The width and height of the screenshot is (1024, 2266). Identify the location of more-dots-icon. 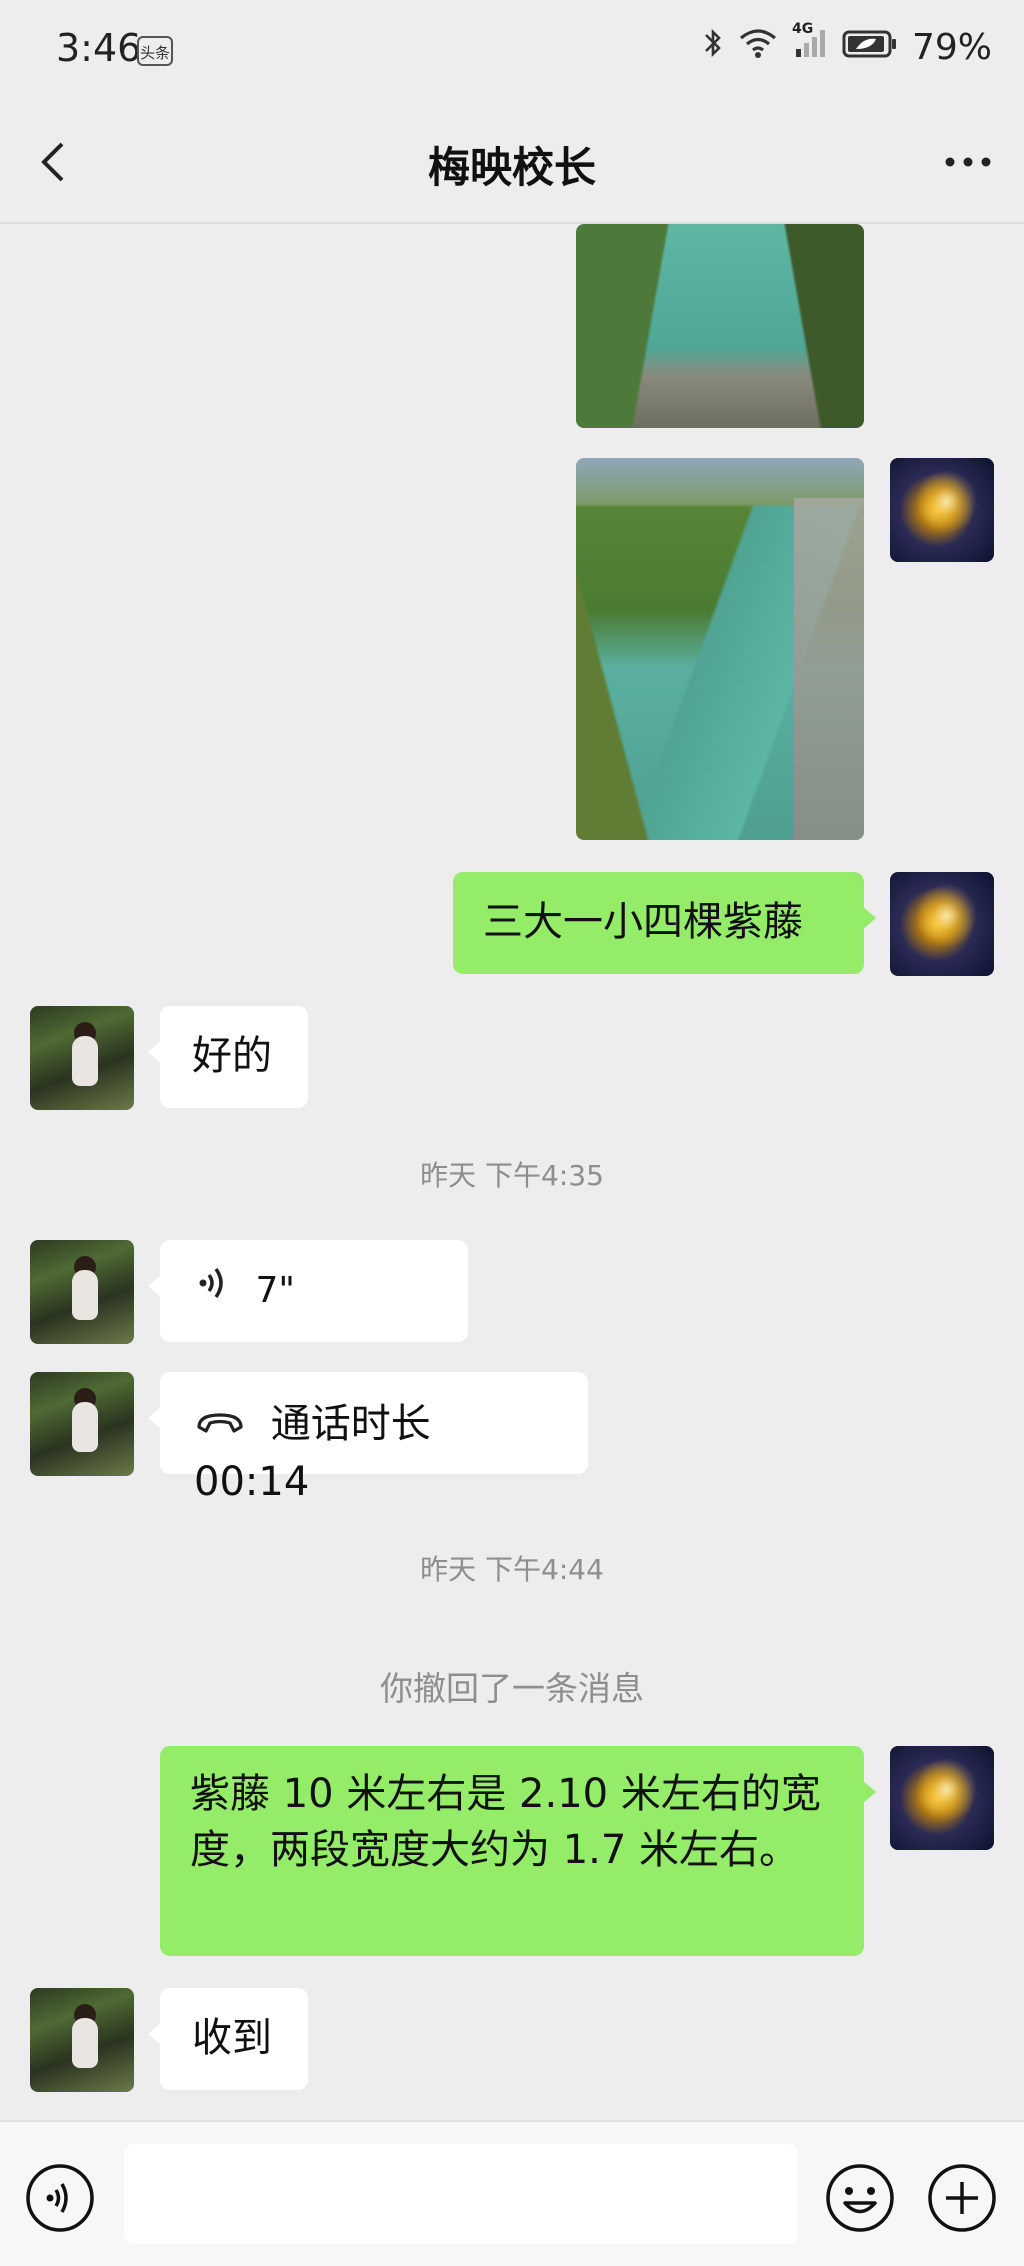
(968, 162).